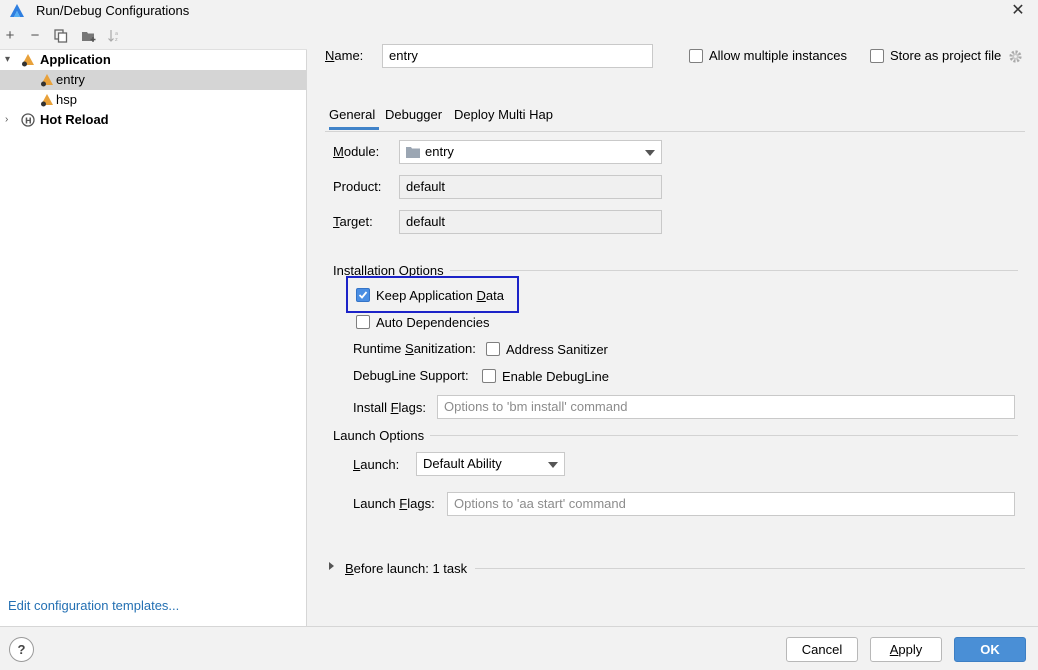 The width and height of the screenshot is (1038, 670). What do you see at coordinates (489, 376) in the screenshot?
I see `enable-debugline-checkbox` at bounding box center [489, 376].